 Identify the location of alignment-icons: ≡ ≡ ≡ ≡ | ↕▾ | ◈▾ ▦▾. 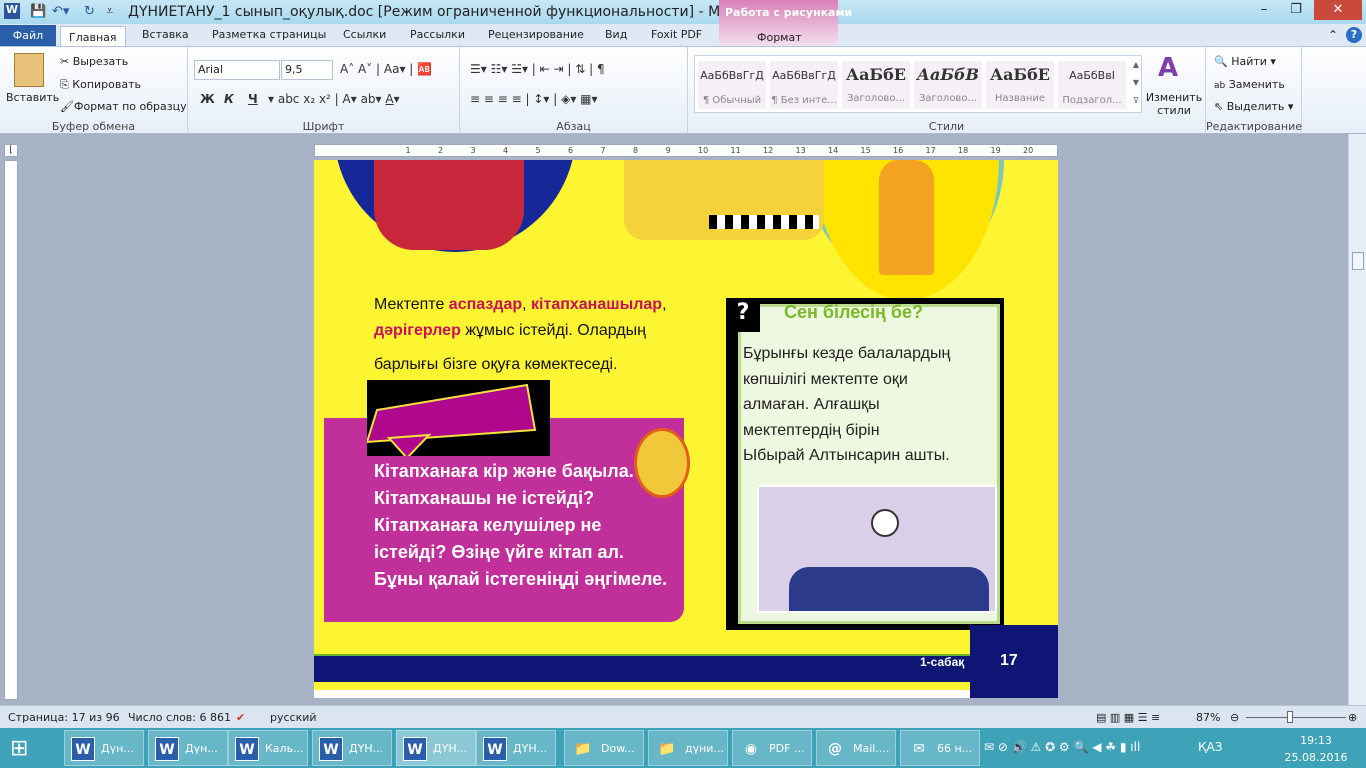
(534, 99).